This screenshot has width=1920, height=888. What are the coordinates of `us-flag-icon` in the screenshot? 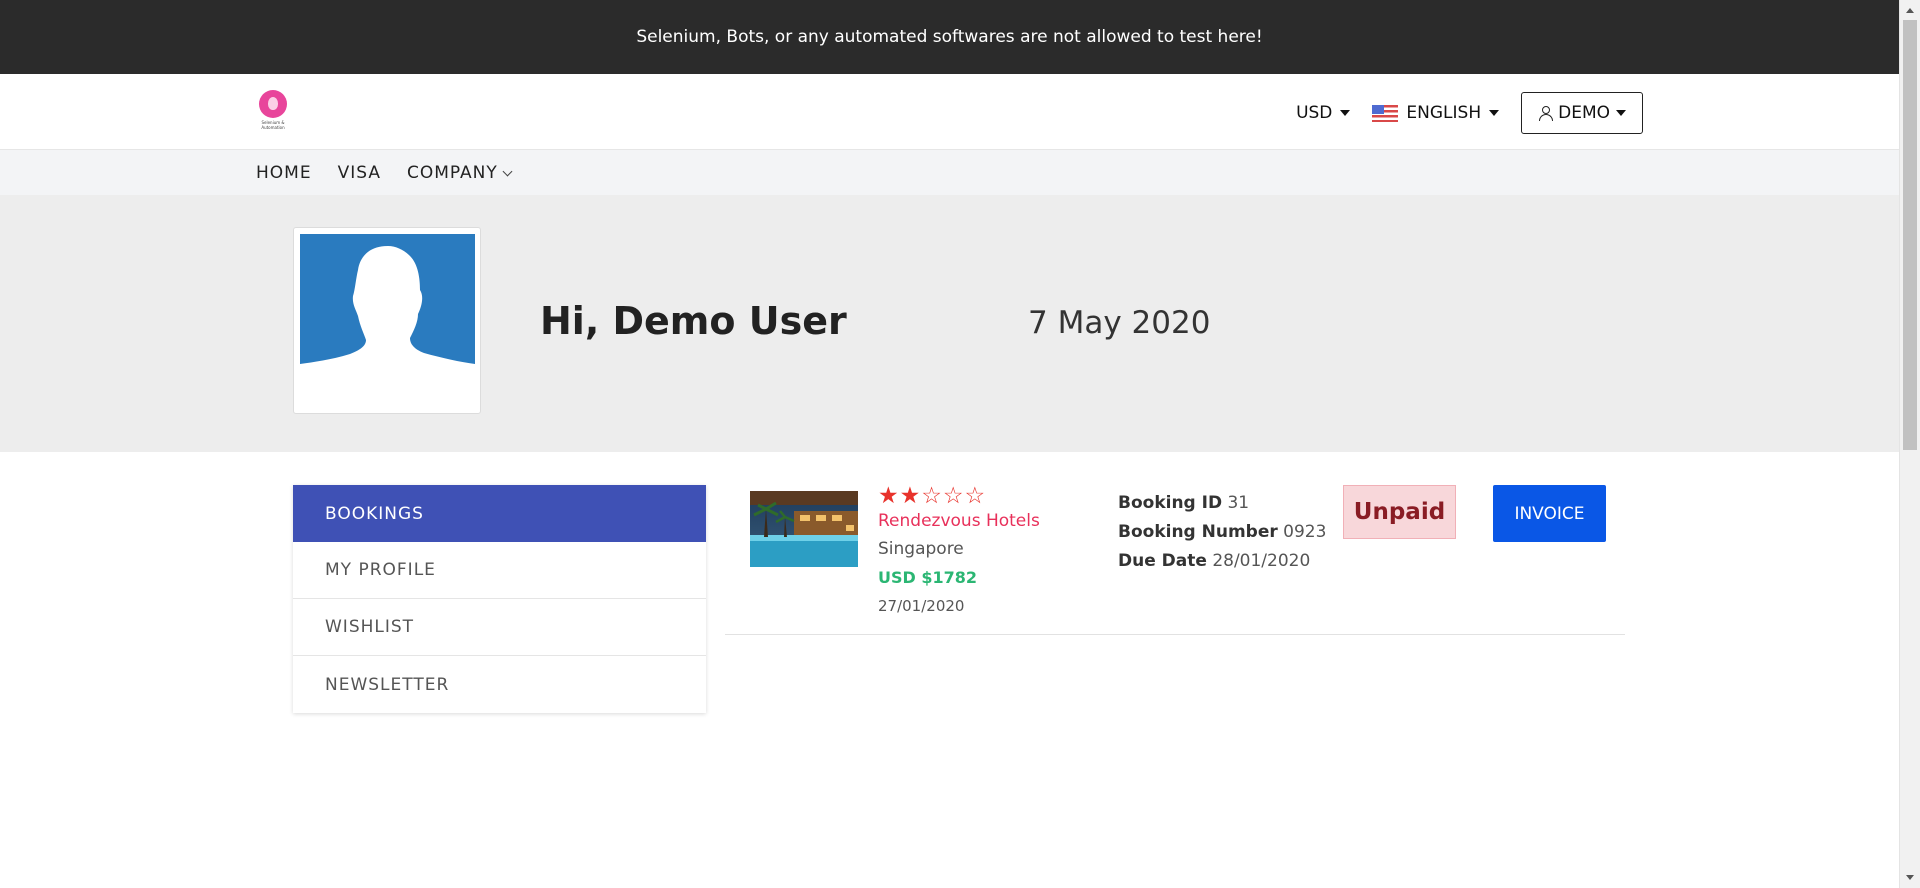 It's located at (1385, 113).